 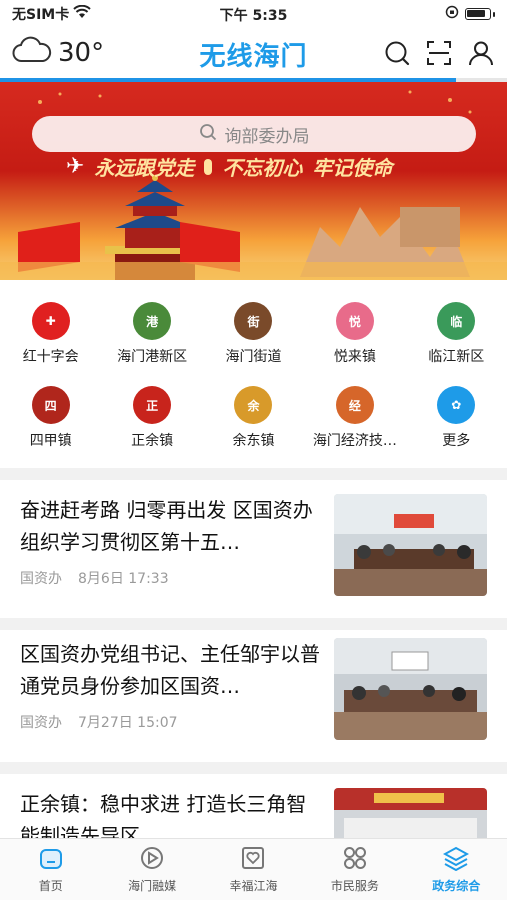 I want to click on scan-icon, so click(x=439, y=53).